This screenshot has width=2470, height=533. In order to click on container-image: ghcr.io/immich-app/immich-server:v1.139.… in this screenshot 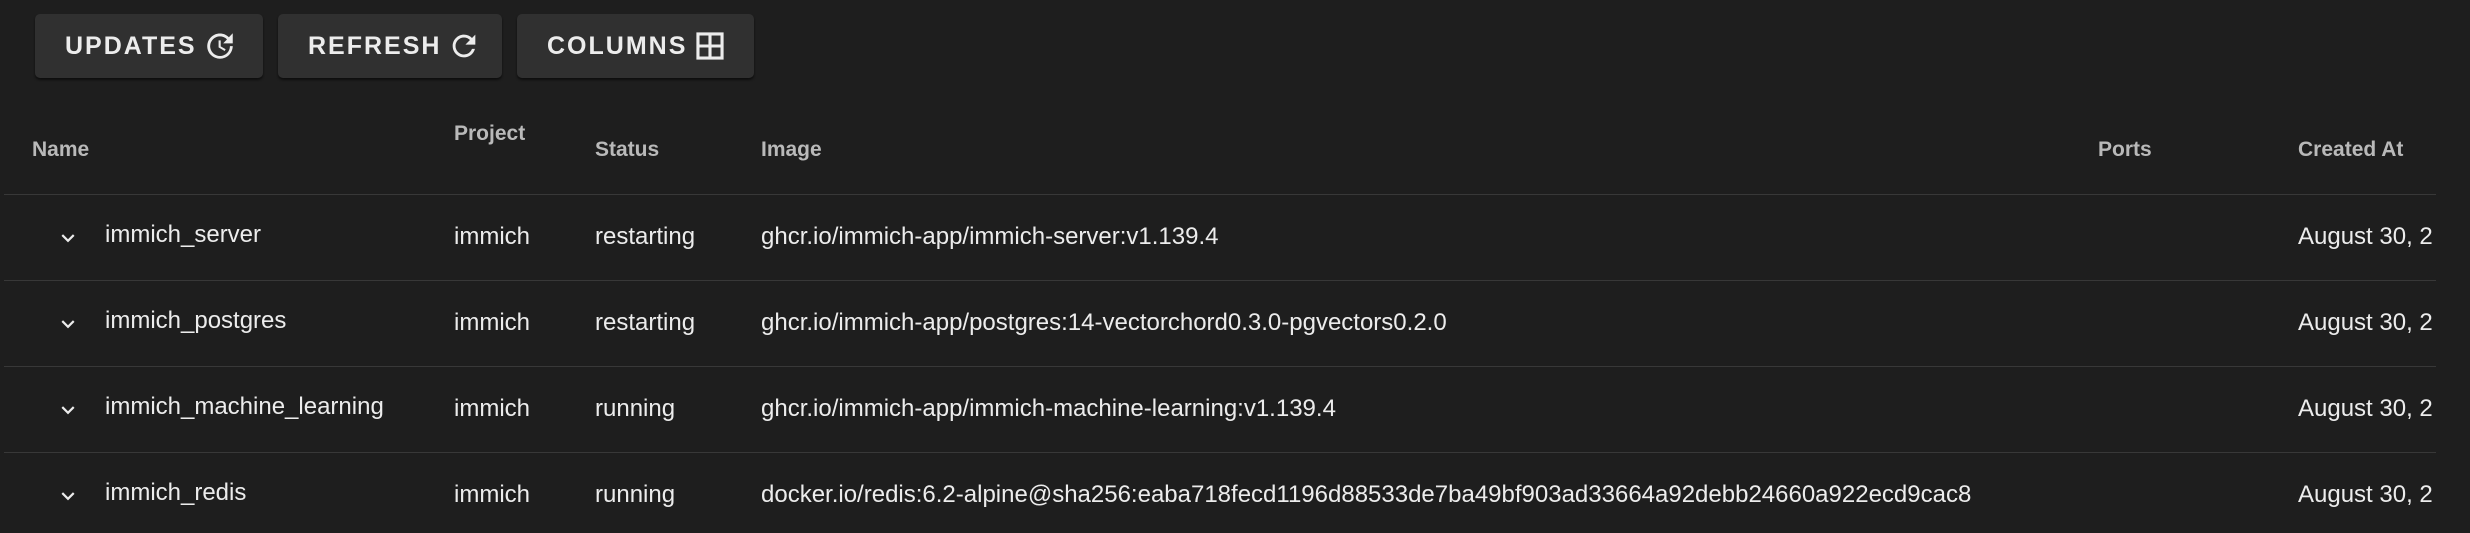, I will do `click(990, 236)`.